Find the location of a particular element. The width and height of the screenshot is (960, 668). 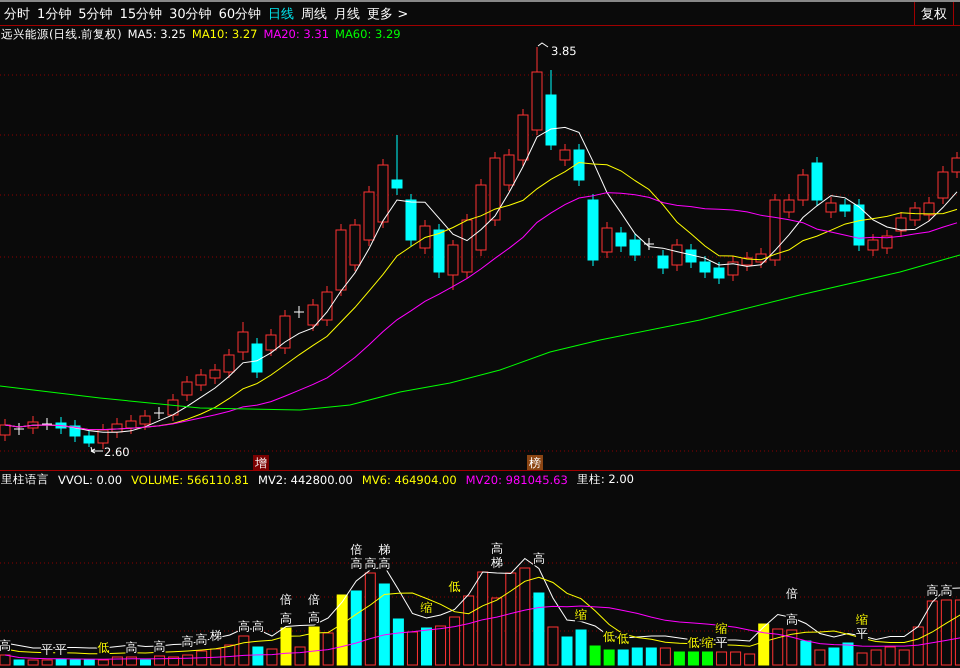

signal-tag: 榜 is located at coordinates (535, 462).